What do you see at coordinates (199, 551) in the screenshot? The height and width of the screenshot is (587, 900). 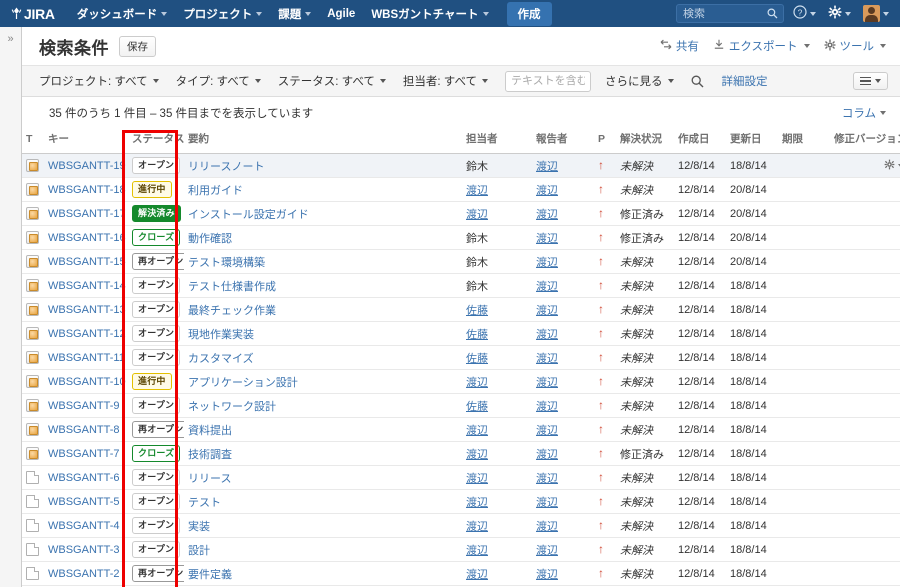 I see `issue-summary-link: 設計` at bounding box center [199, 551].